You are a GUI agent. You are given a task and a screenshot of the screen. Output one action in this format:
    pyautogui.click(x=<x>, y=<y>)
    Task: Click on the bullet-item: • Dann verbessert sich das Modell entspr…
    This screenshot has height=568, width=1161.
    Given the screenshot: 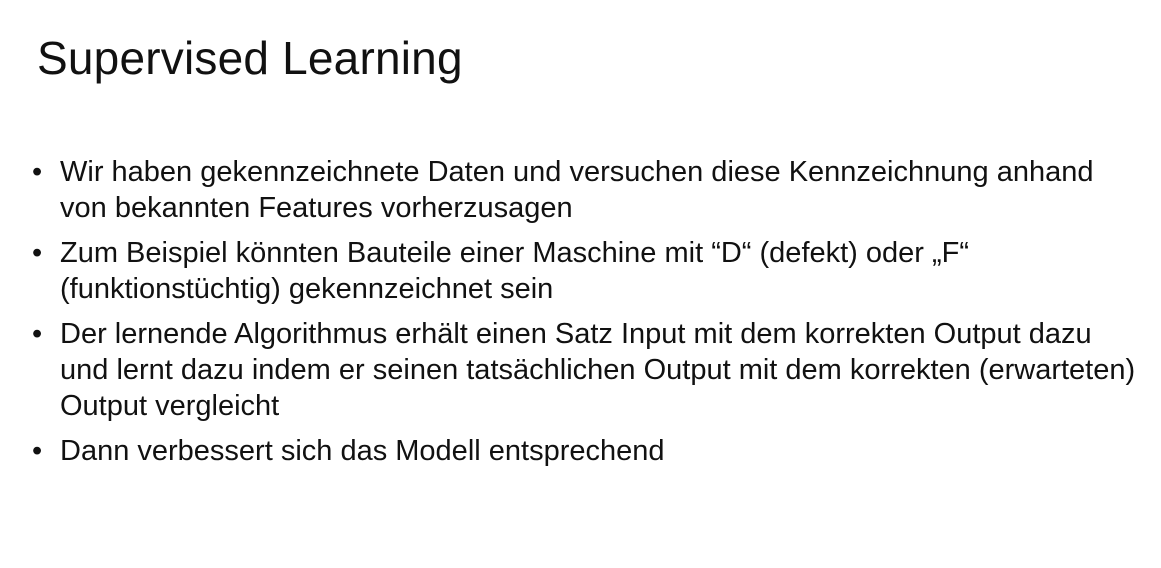 What is the action you would take?
    pyautogui.click(x=585, y=451)
    